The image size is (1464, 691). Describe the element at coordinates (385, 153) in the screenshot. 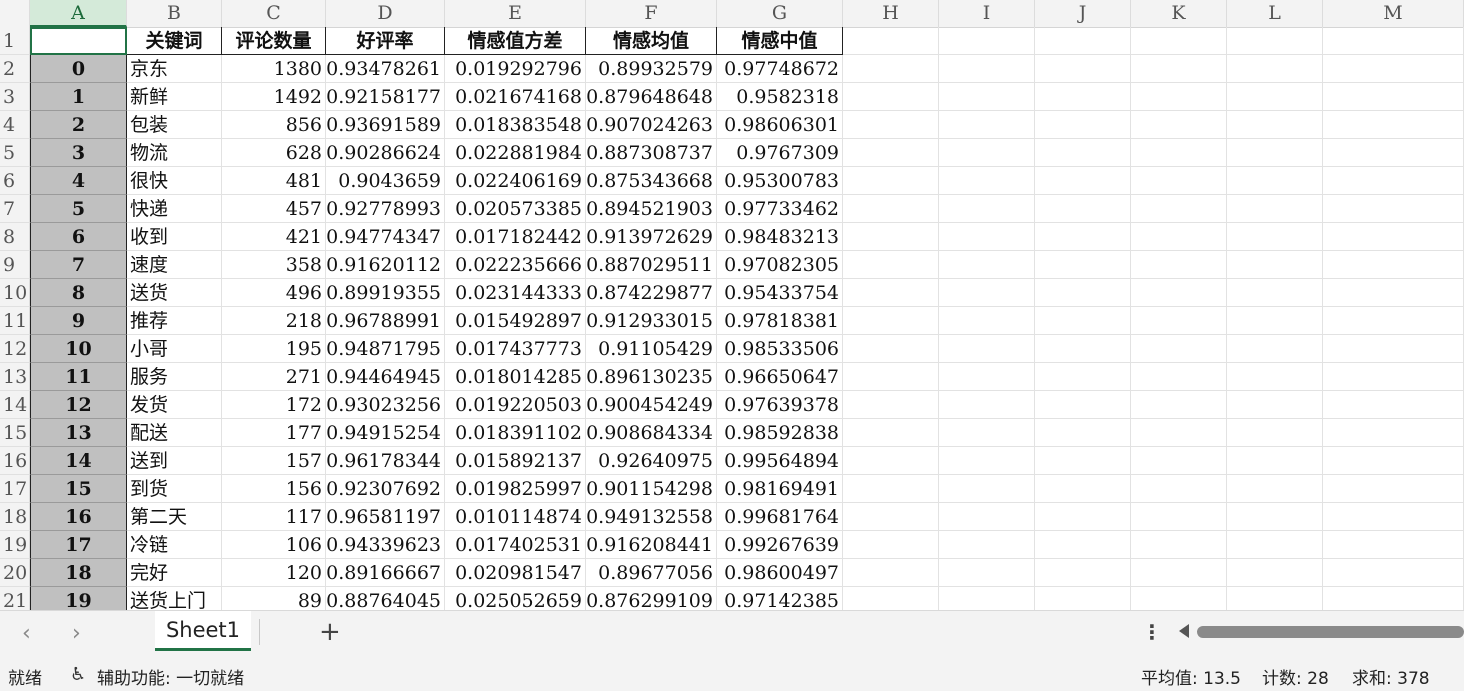

I see `table-cell: 0.90286624` at that location.